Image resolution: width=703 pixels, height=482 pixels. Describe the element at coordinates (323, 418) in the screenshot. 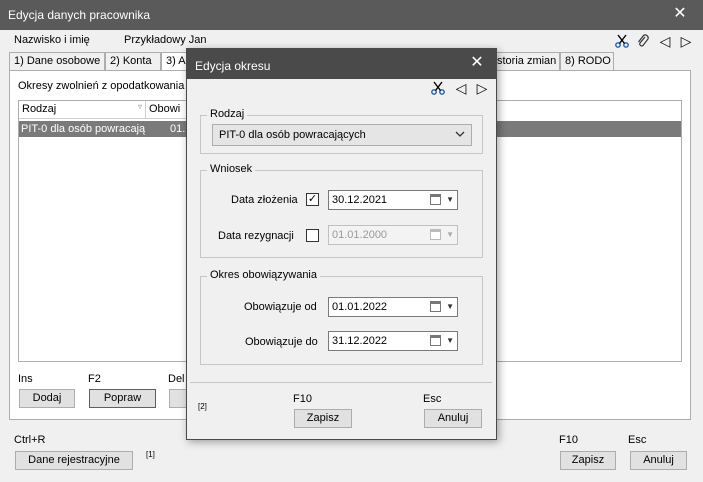

I see `dialog-save-button: Zapisz` at that location.